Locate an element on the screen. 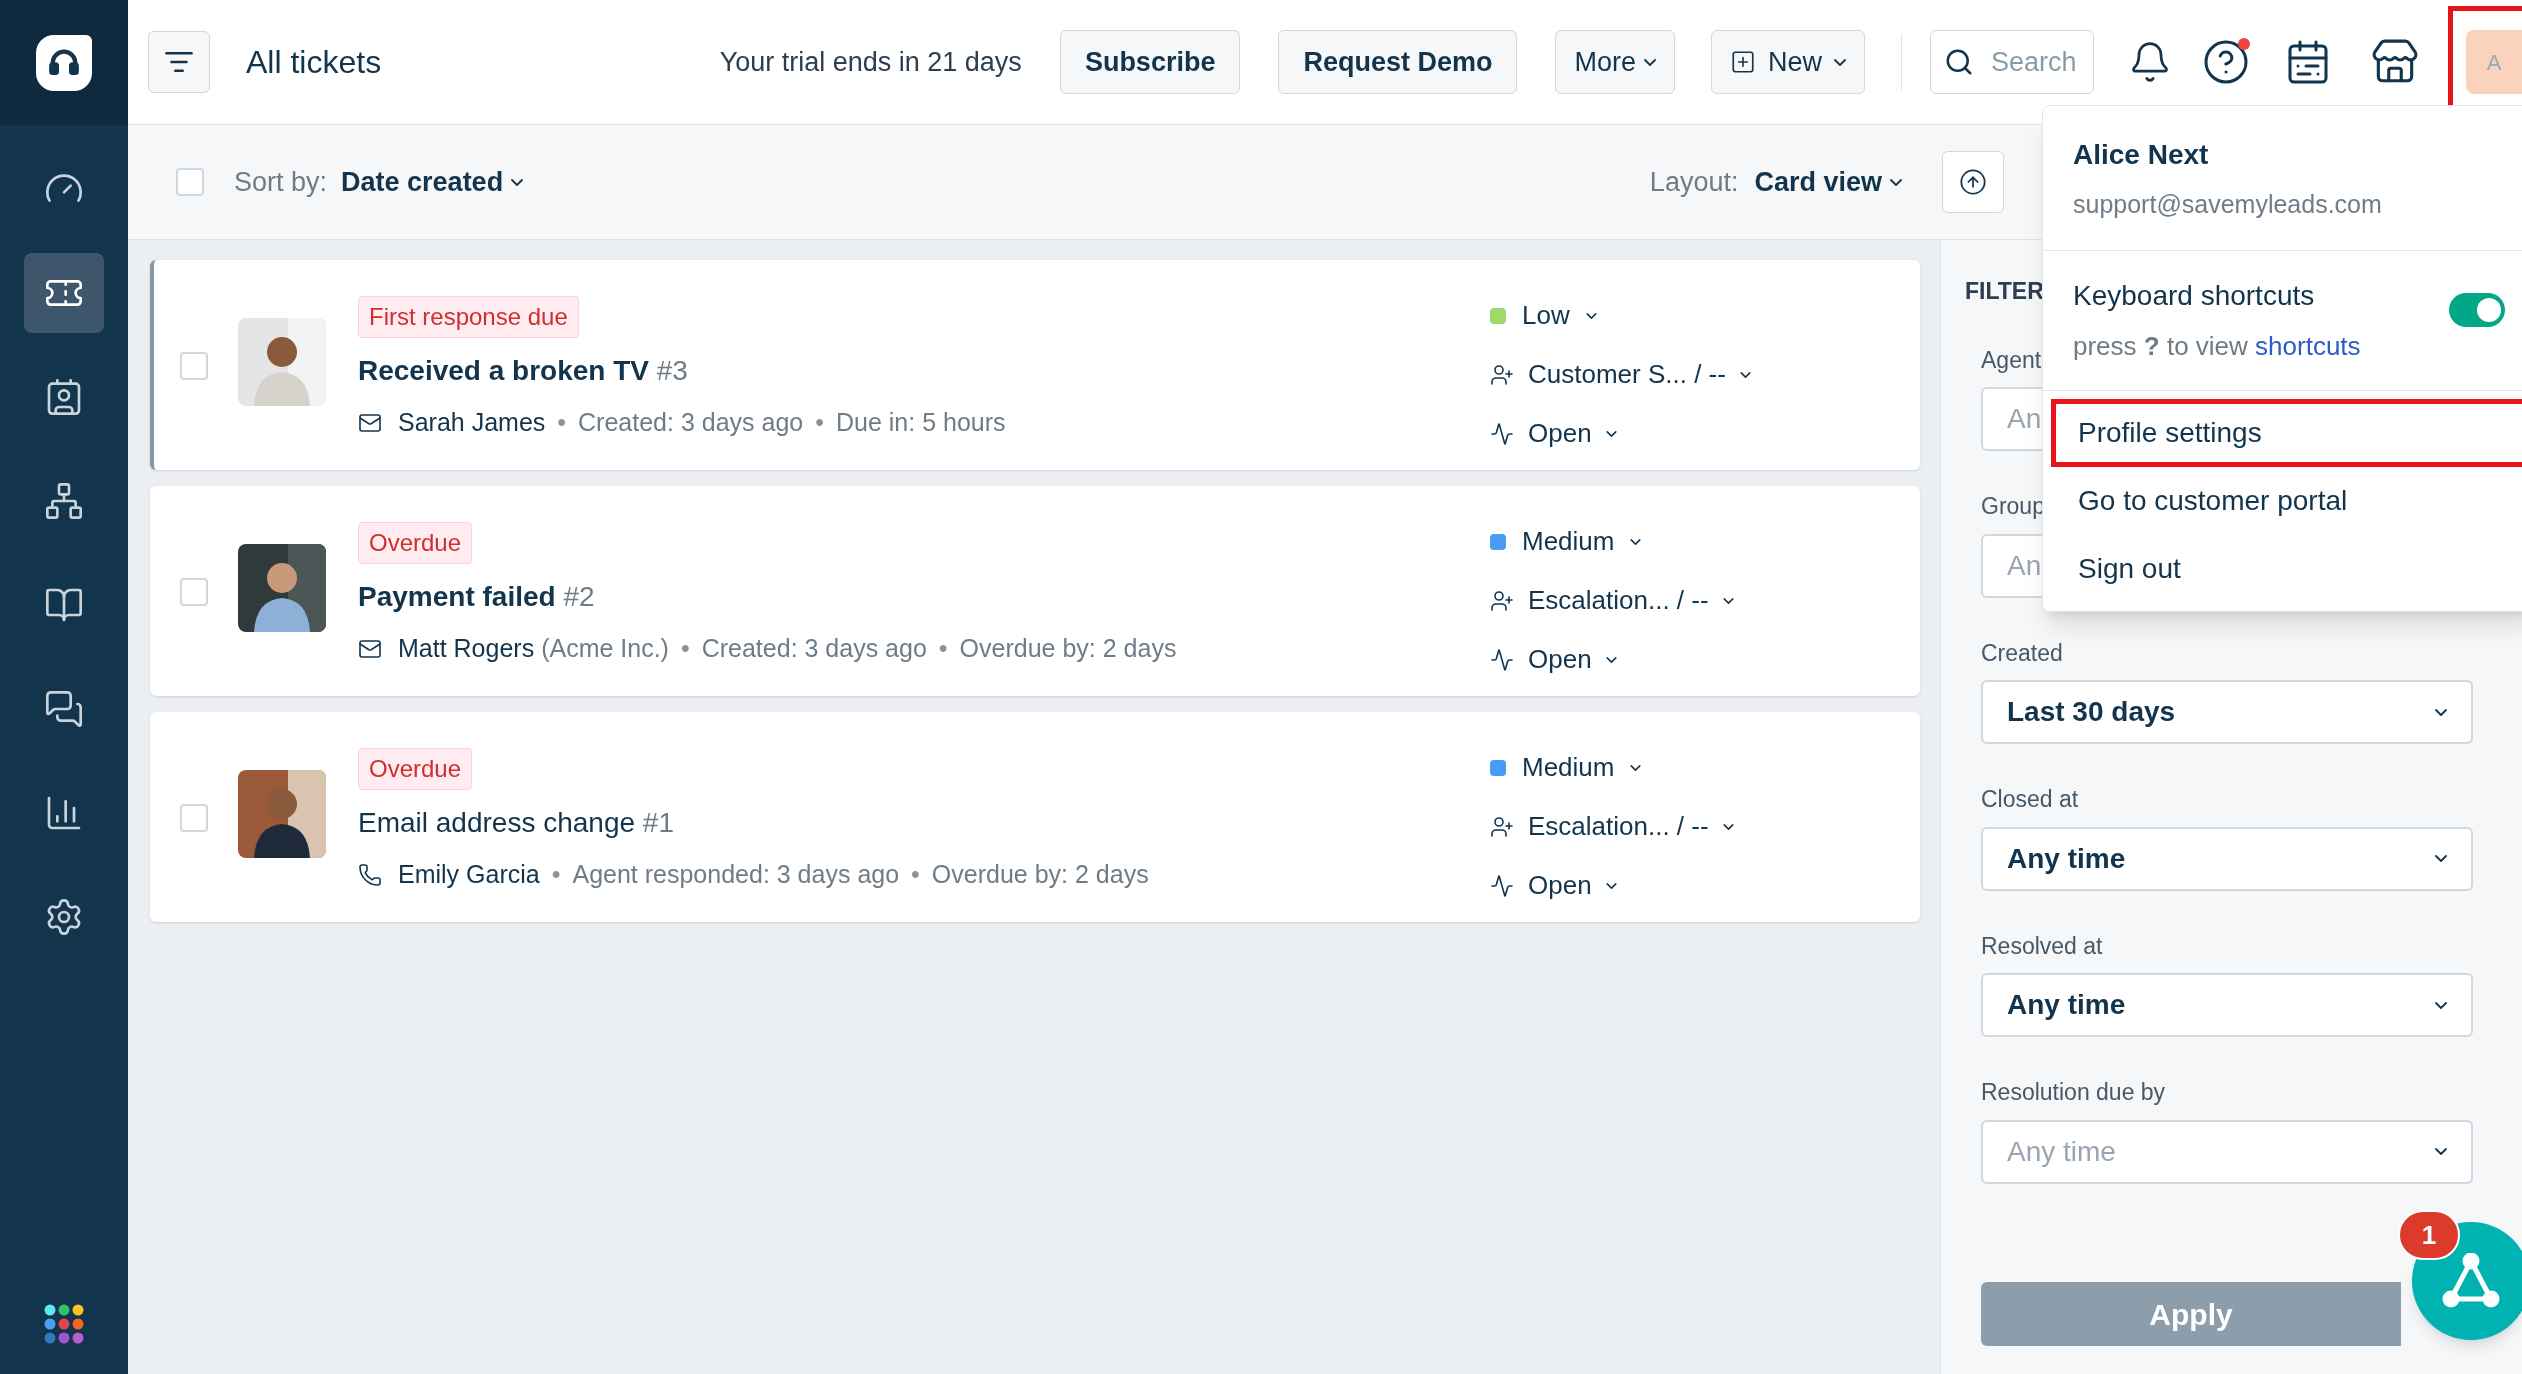  ticket-title: Received a broken TV #3 is located at coordinates (523, 371).